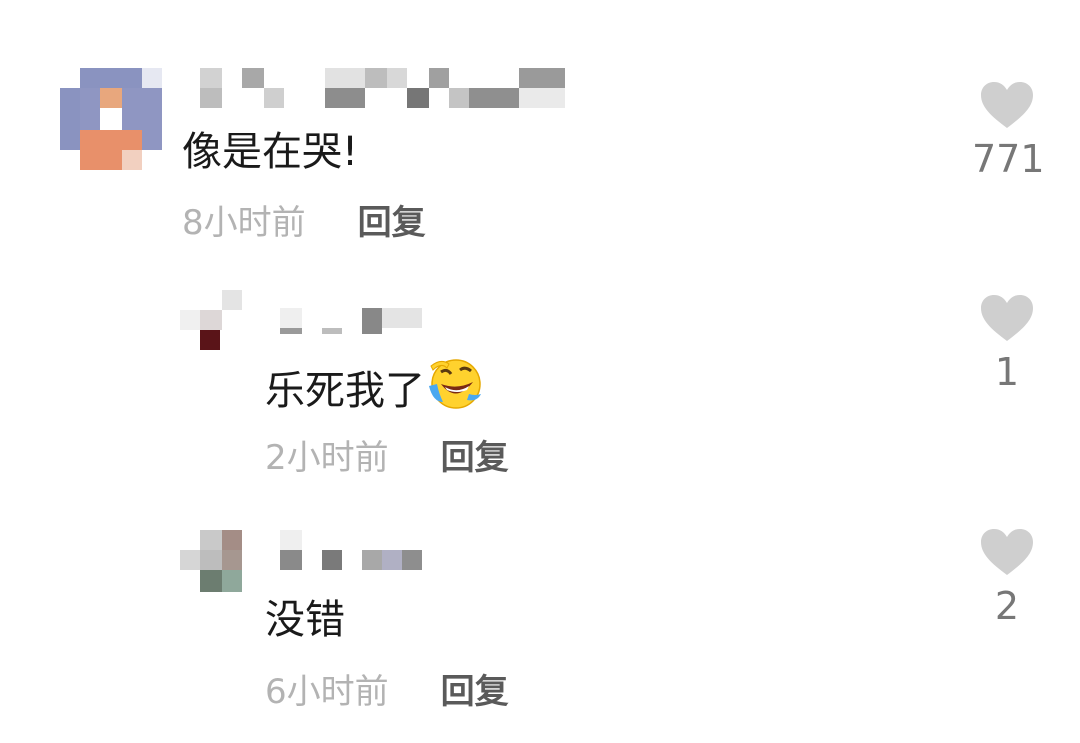 The width and height of the screenshot is (1080, 743). What do you see at coordinates (1007, 606) in the screenshot?
I see `like-count: 2` at bounding box center [1007, 606].